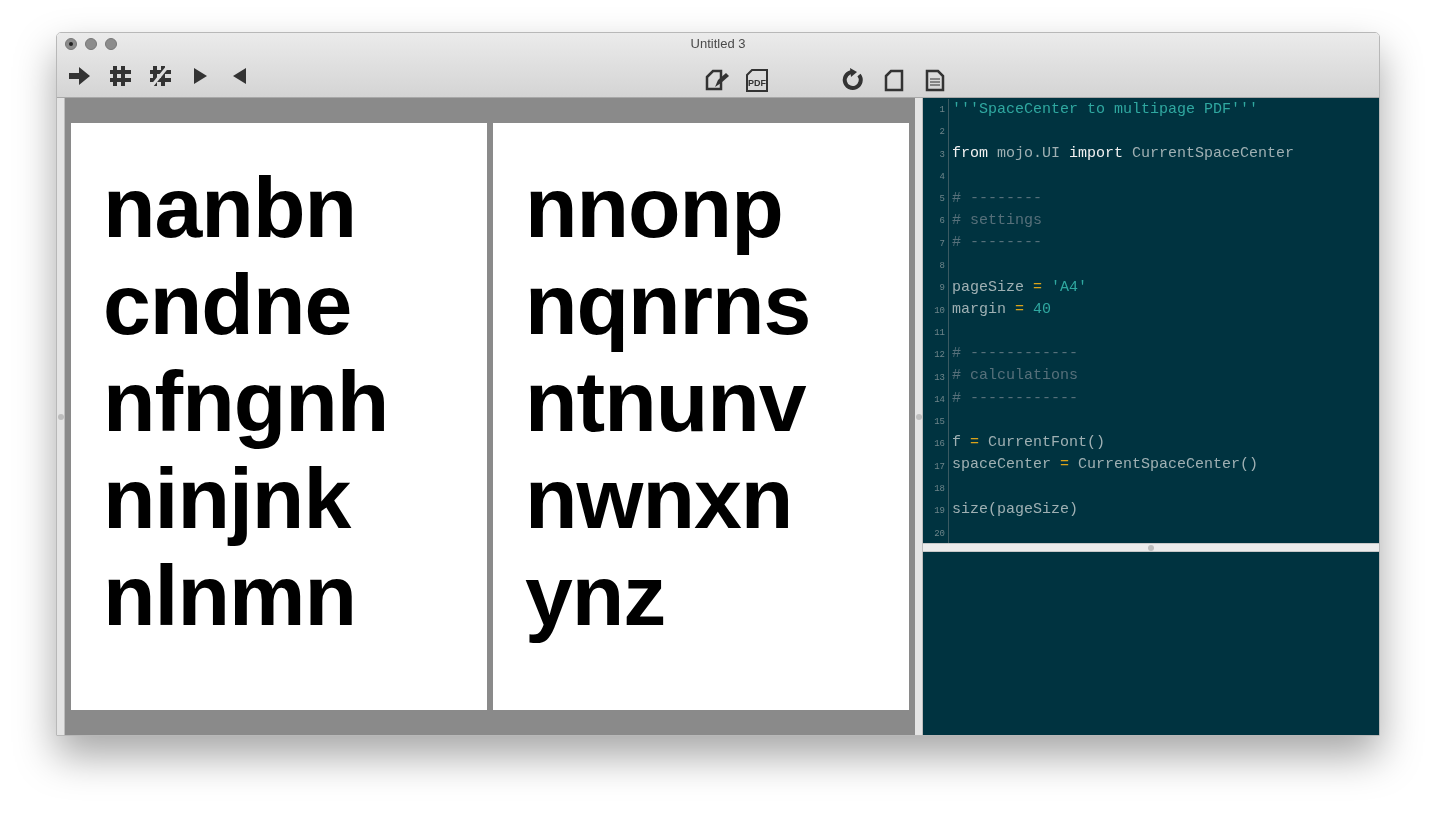  Describe the element at coordinates (716, 80) in the screenshot. I see `document-pen-icon` at that location.